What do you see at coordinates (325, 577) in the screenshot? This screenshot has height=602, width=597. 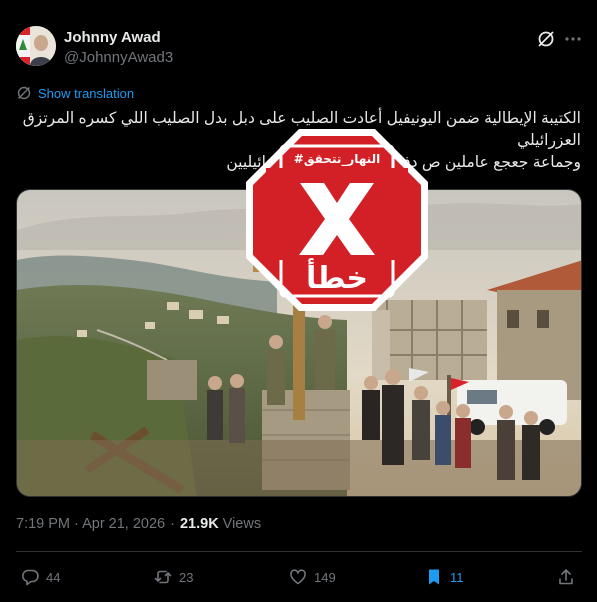 I see `like-count: 149` at bounding box center [325, 577].